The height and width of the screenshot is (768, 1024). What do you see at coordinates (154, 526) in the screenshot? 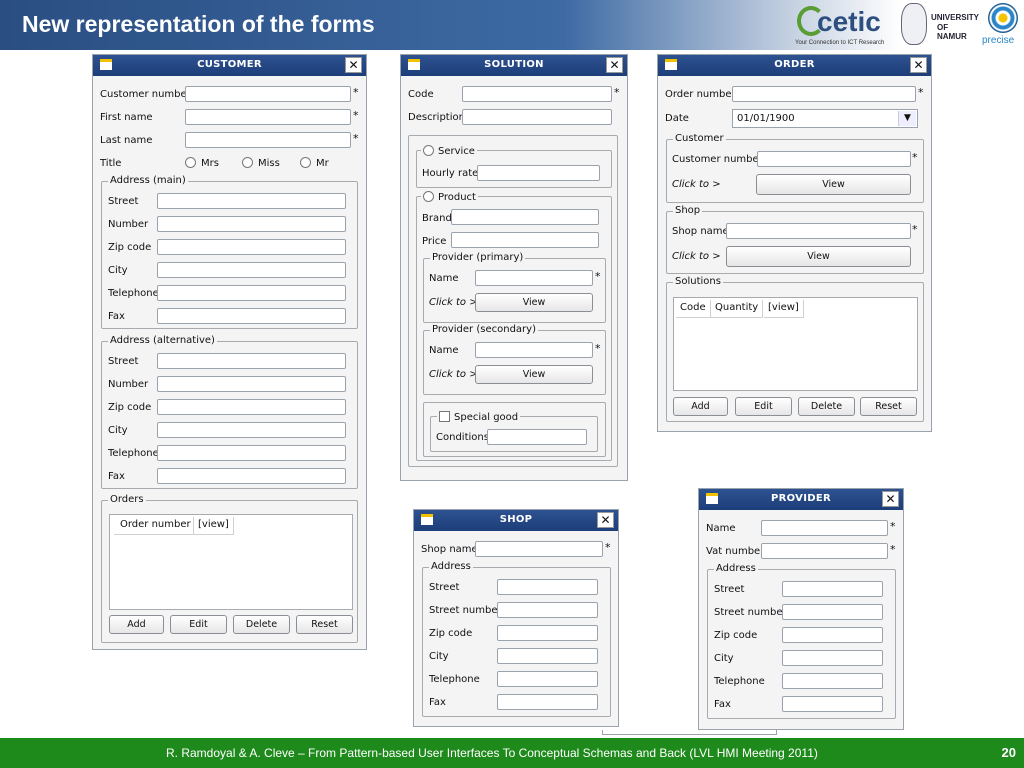
I see `col-order-number: Order number` at bounding box center [154, 526].